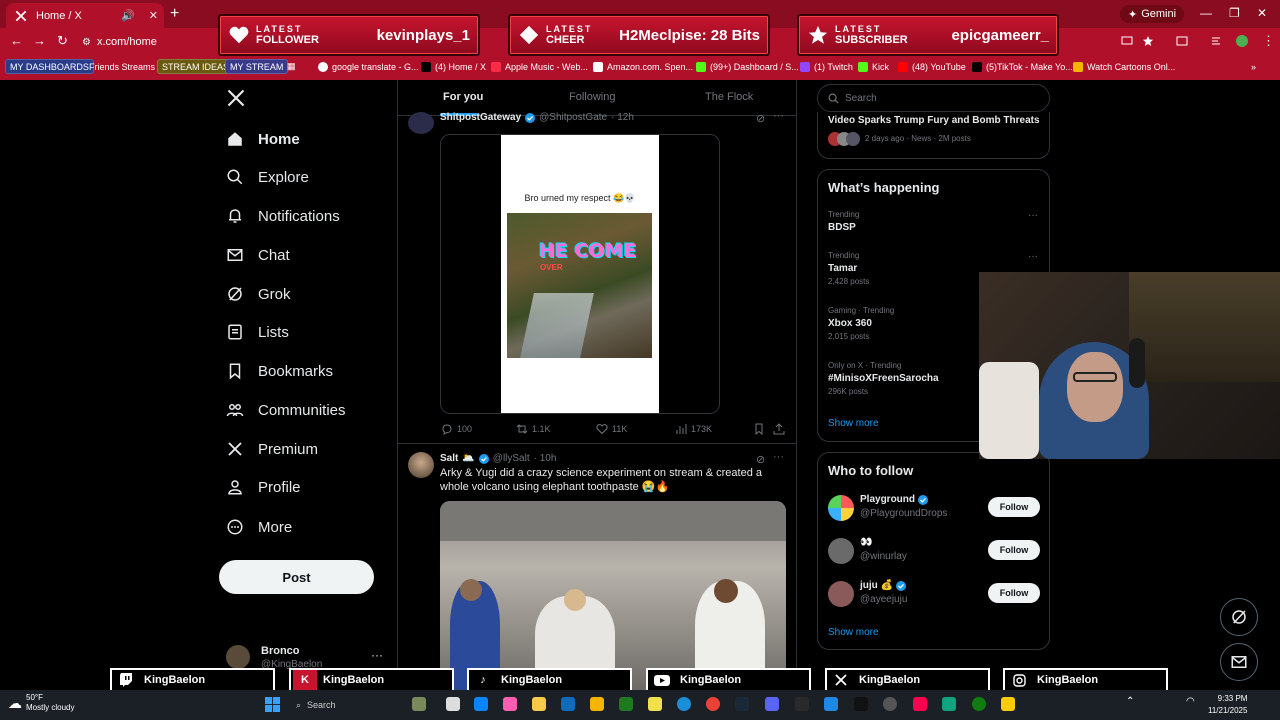  Describe the element at coordinates (259, 527) in the screenshot. I see `nav-more: More` at that location.